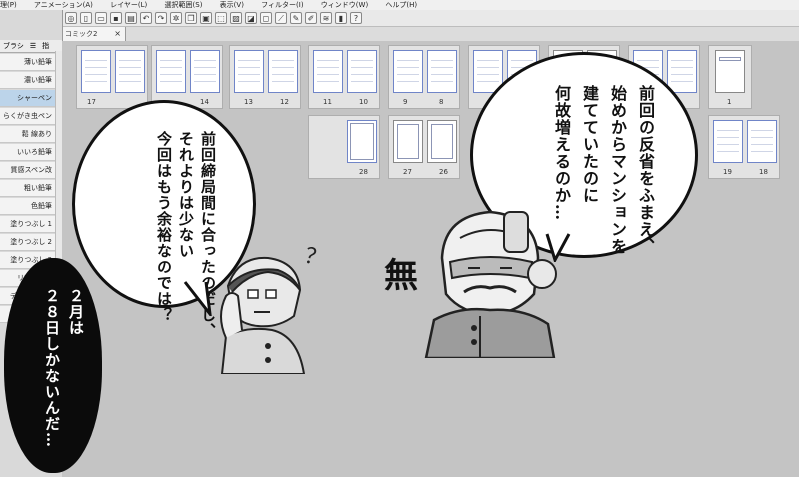  Describe the element at coordinates (645, 170) in the screenshot. I see `speech-line: 前回の反省をふまえ、` at that location.